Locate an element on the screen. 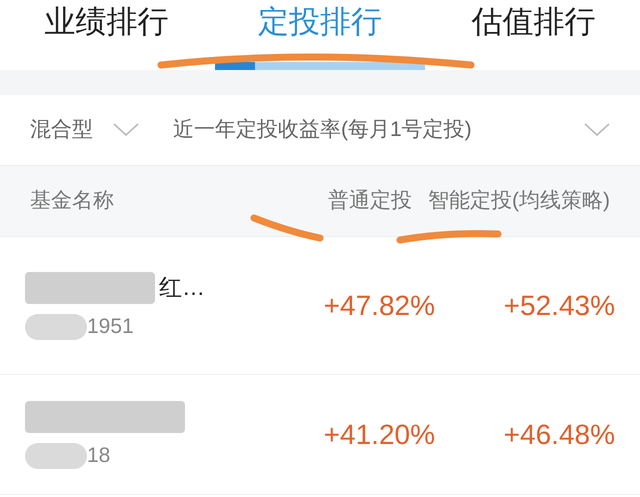 Image resolution: width=640 pixels, height=497 pixels. tab: 估值排行 is located at coordinates (533, 22).